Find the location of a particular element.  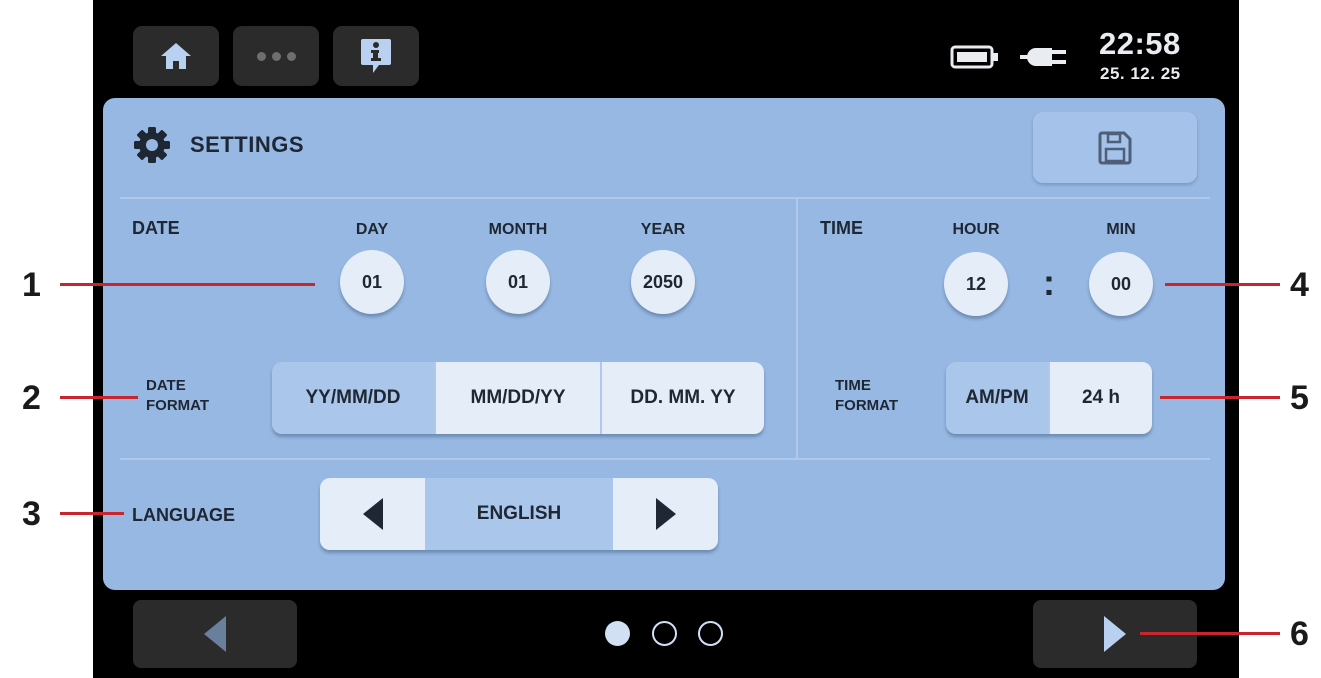

minute-picker: 00 is located at coordinates (1121, 284).